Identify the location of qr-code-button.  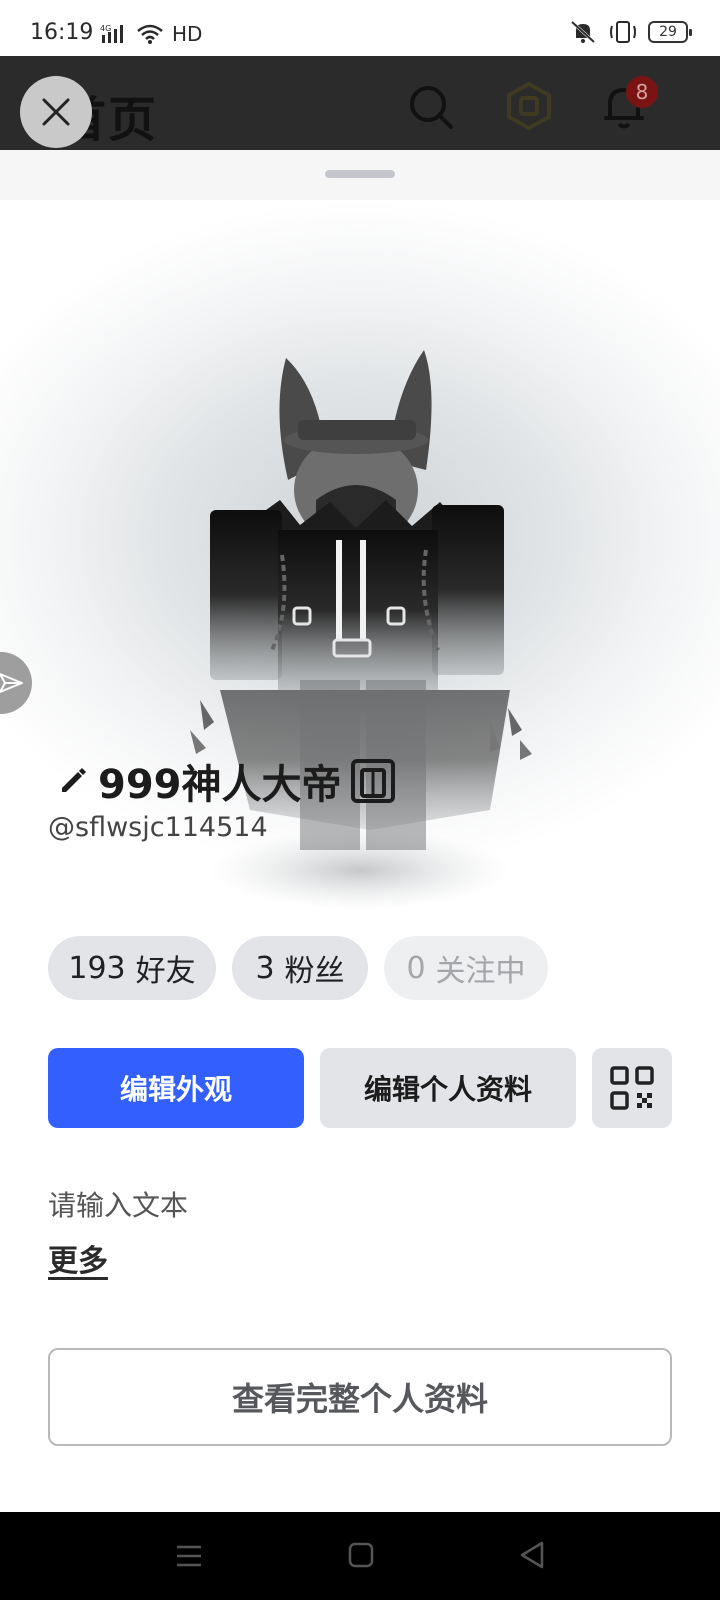
(632, 1088).